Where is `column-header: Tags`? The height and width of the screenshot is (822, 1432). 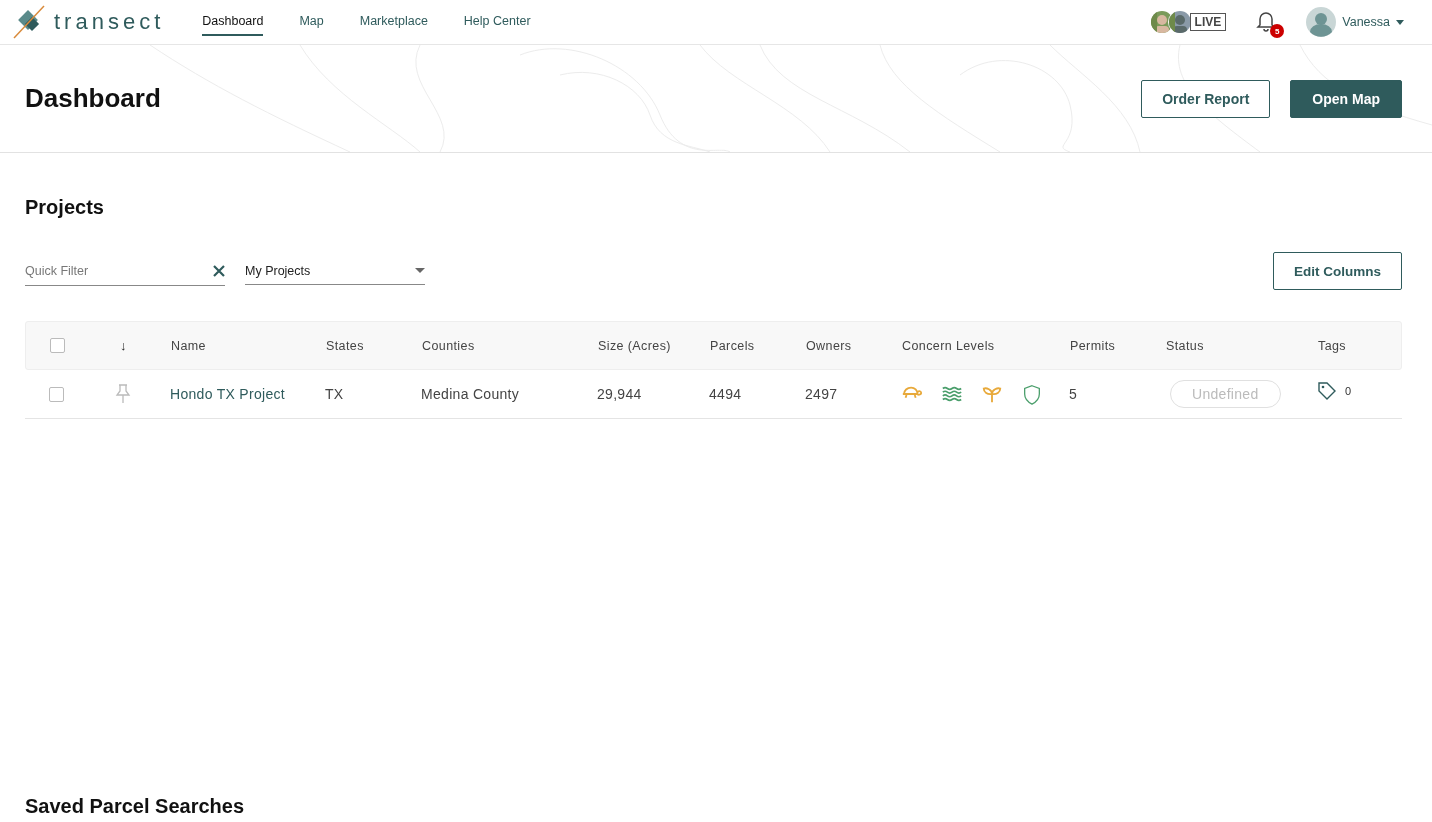 column-header: Tags is located at coordinates (1332, 345).